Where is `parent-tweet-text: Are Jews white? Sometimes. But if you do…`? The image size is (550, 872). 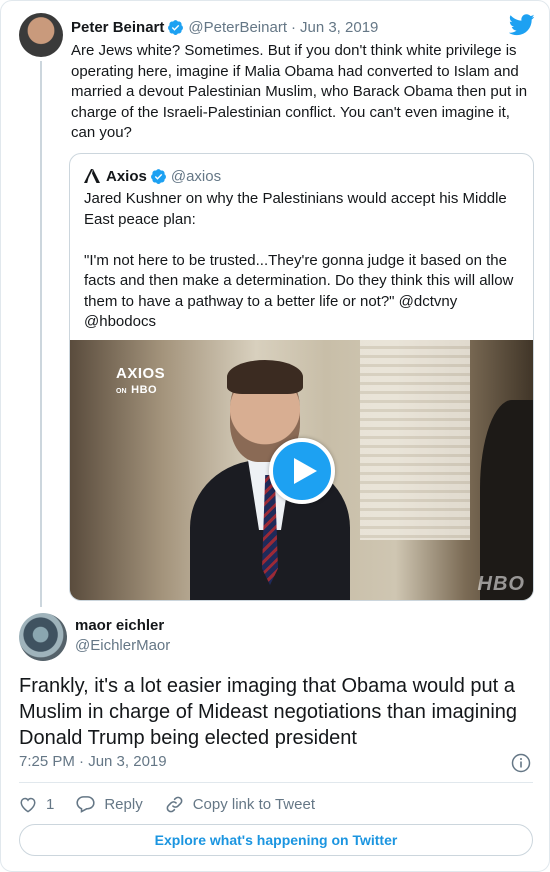 parent-tweet-text: Are Jews white? Sometimes. But if you do… is located at coordinates (299, 91).